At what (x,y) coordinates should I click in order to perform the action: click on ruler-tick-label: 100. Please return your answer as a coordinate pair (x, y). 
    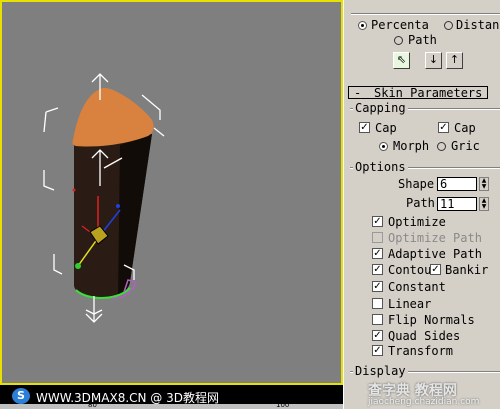
    Looking at the image, I should click on (283, 405).